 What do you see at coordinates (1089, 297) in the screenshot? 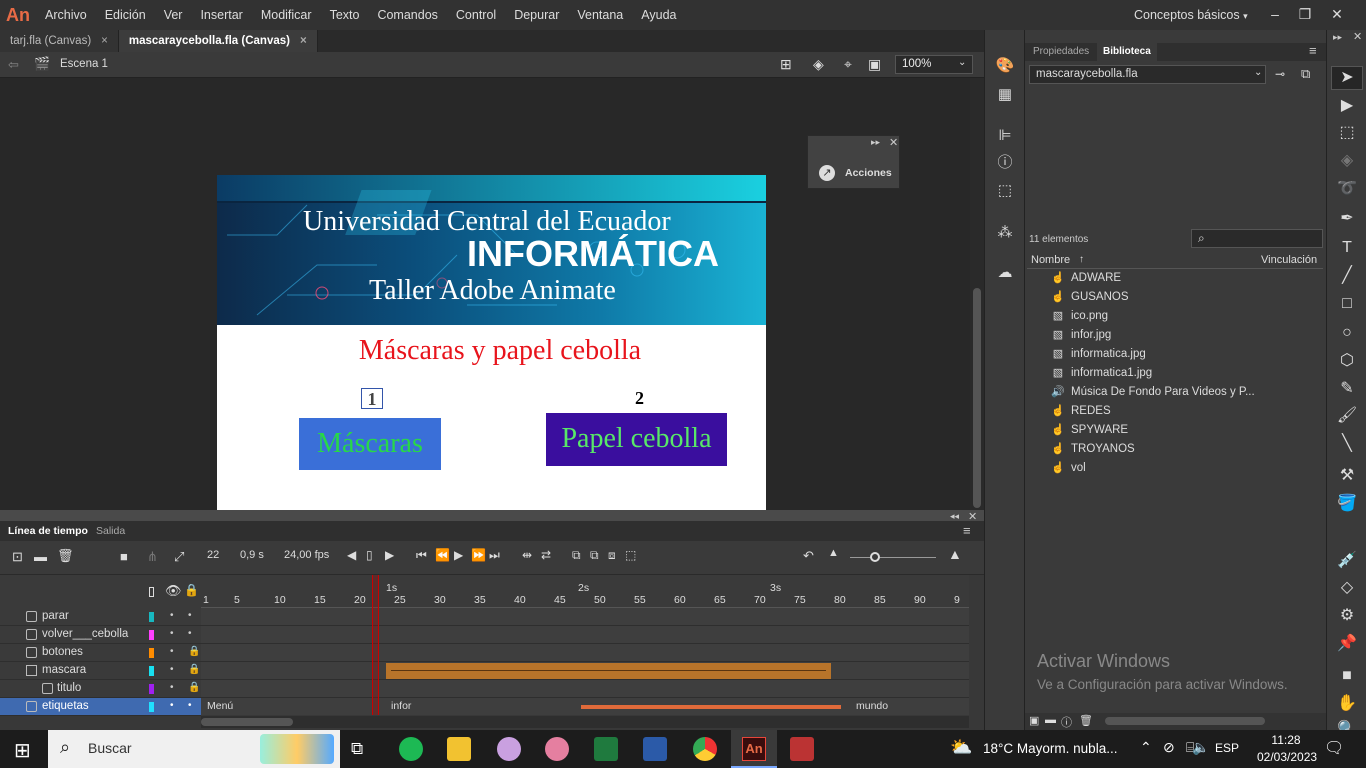
I see `library-item: ☝ GUSANOS` at bounding box center [1089, 297].